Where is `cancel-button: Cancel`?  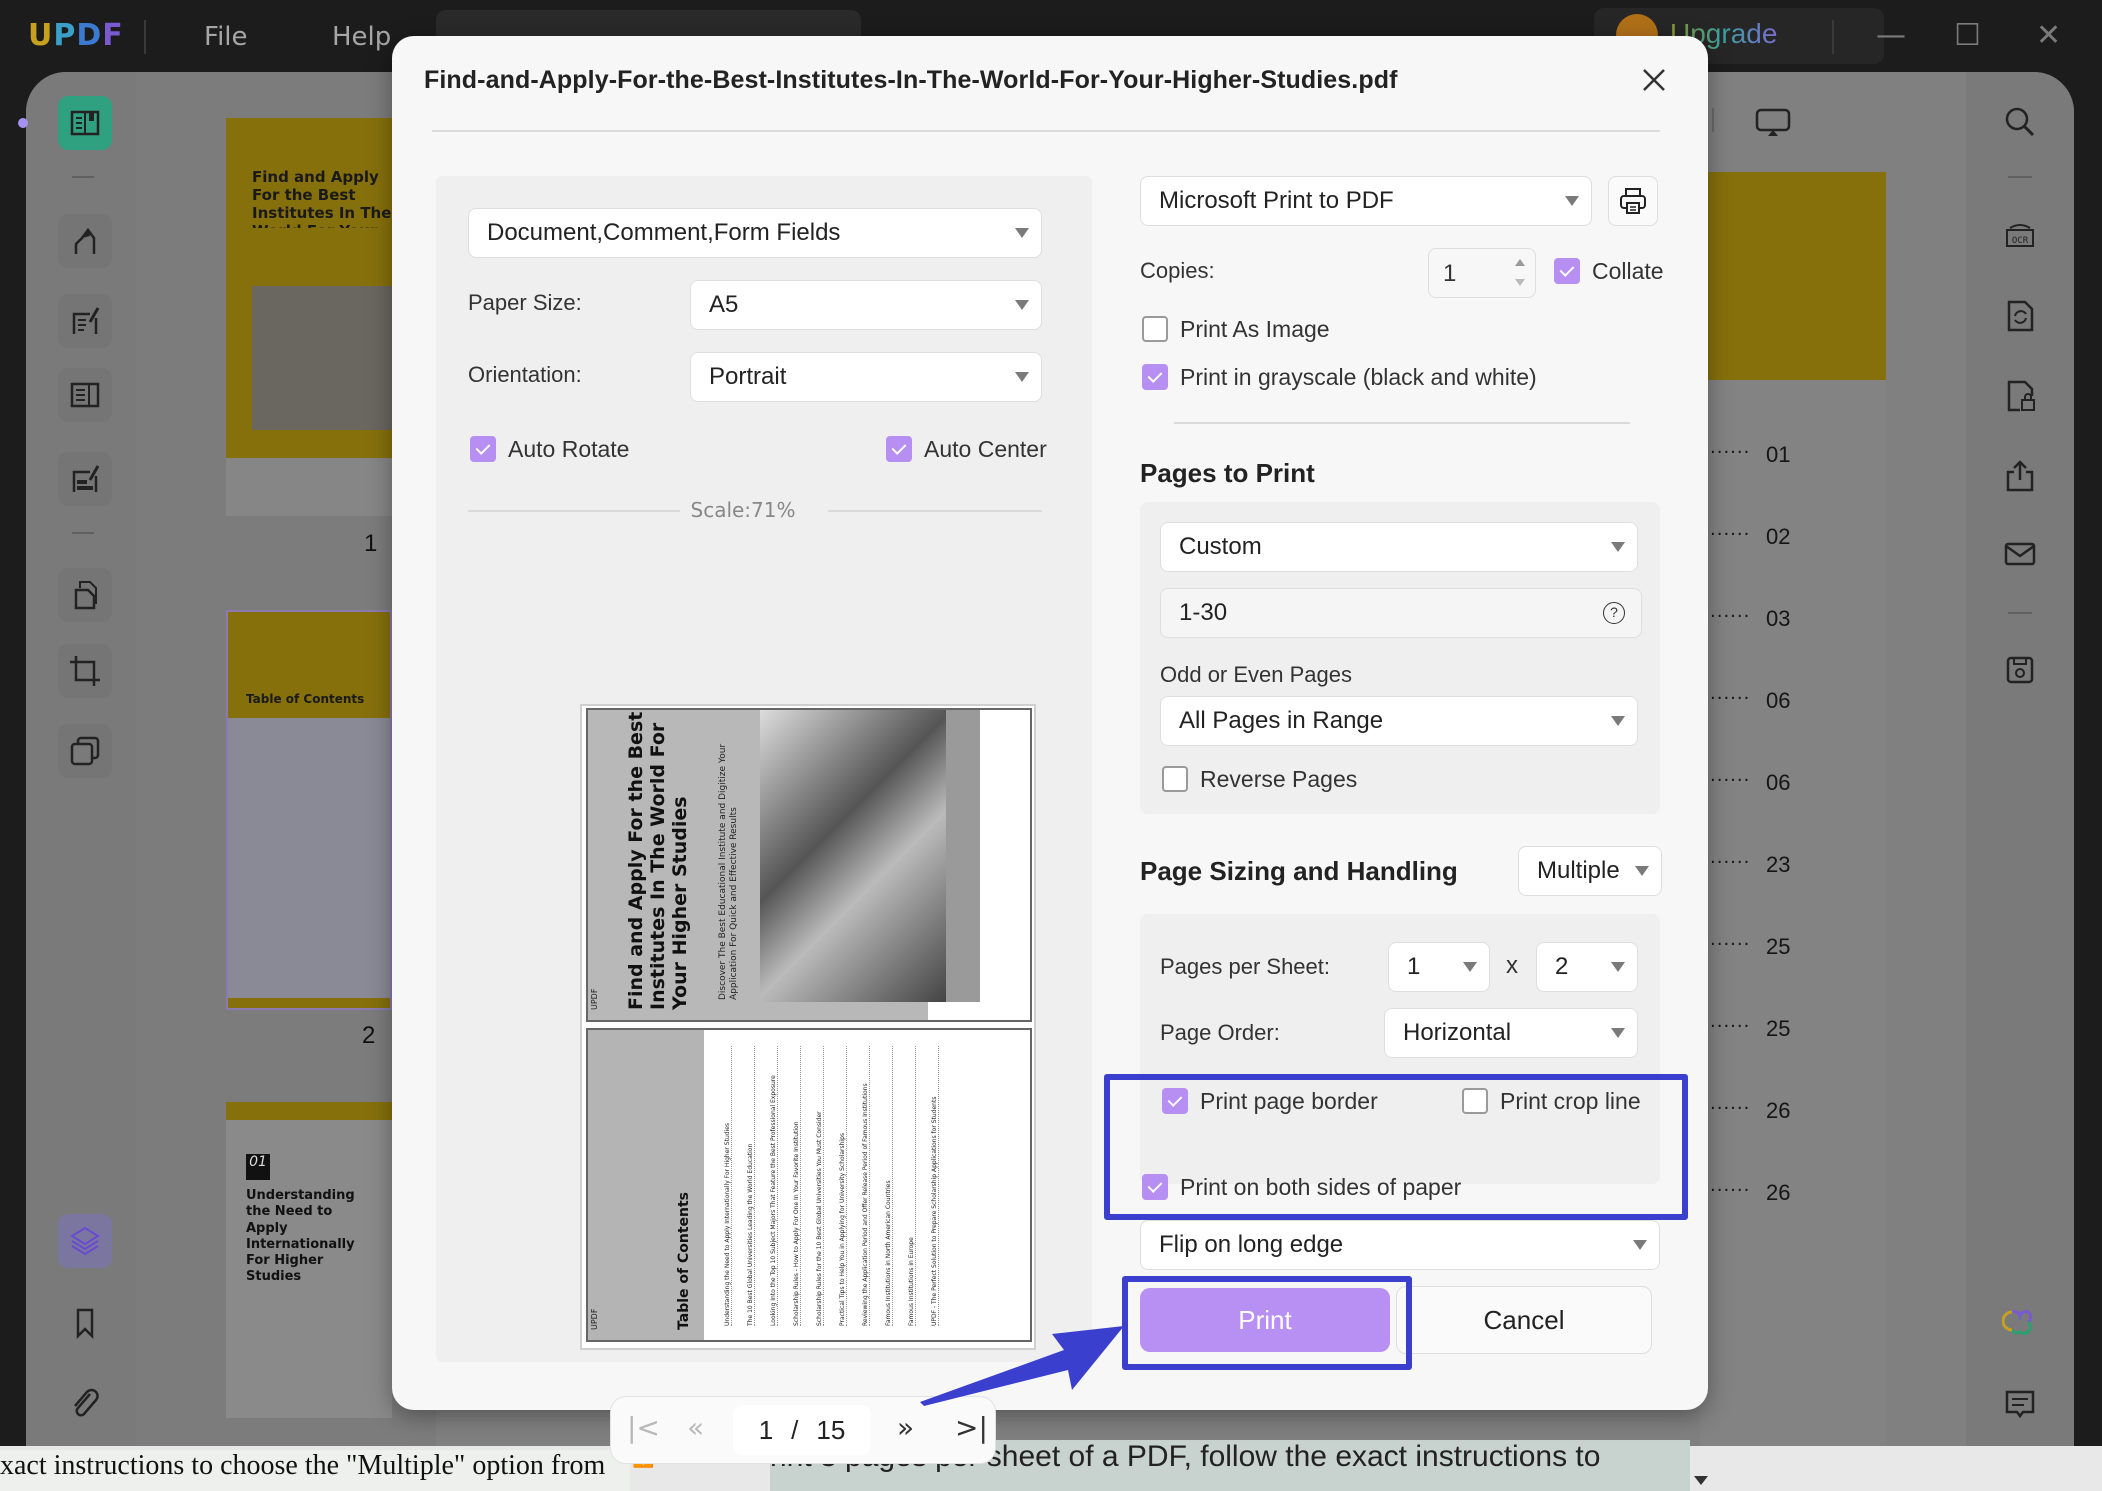
cancel-button: Cancel is located at coordinates (1524, 1320).